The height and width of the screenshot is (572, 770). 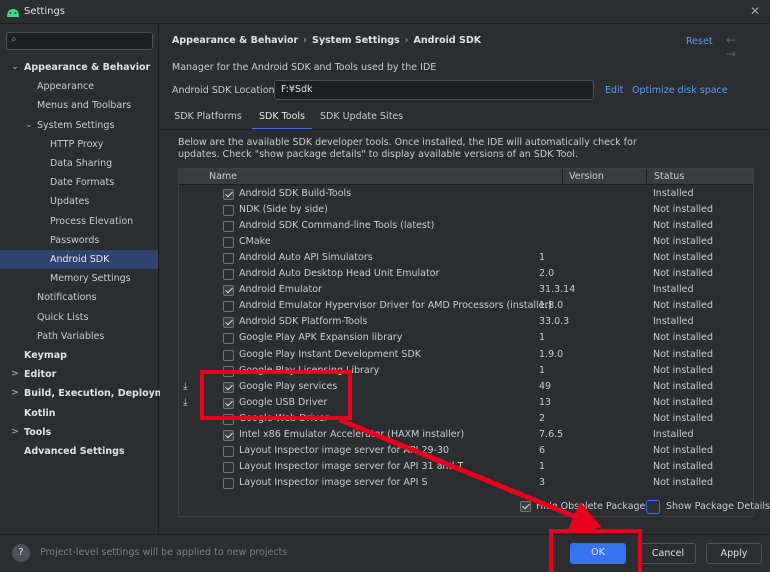 What do you see at coordinates (718, 506) in the screenshot?
I see `show-package-details-label: Show Package Details` at bounding box center [718, 506].